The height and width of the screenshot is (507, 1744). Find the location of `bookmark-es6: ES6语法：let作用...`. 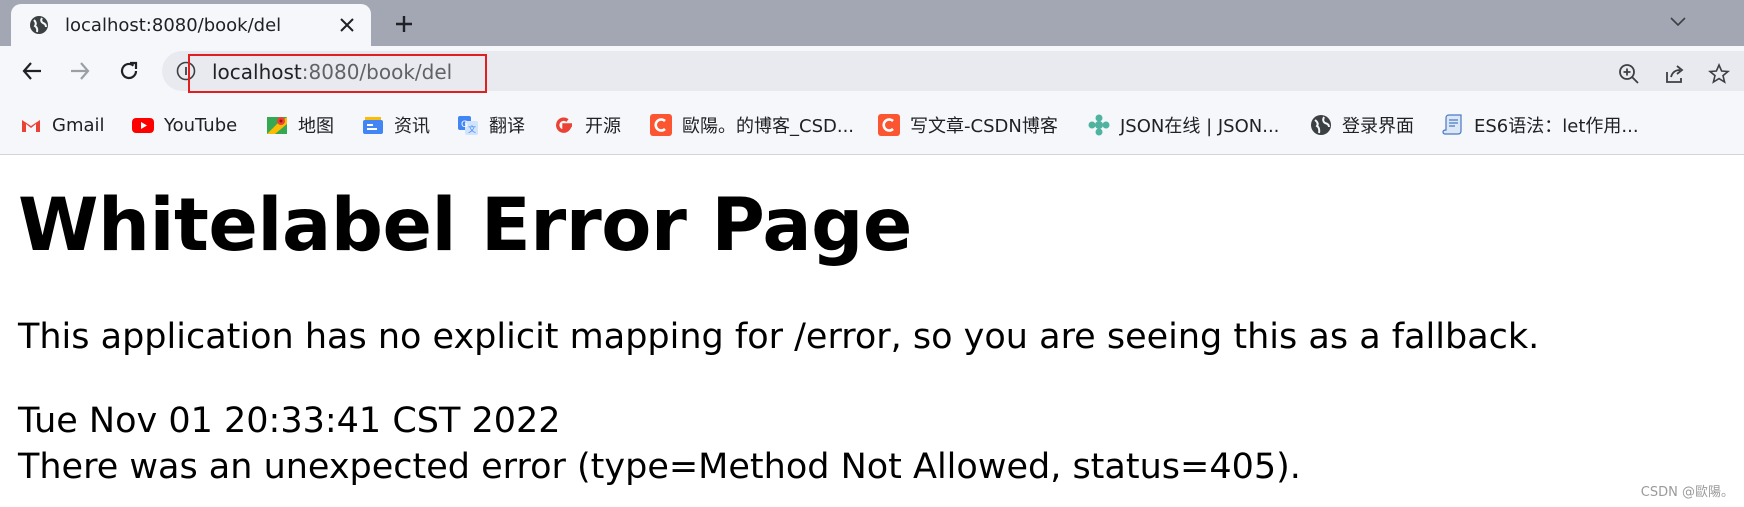

bookmark-es6: ES6语法：let作用... is located at coordinates (1540, 125).